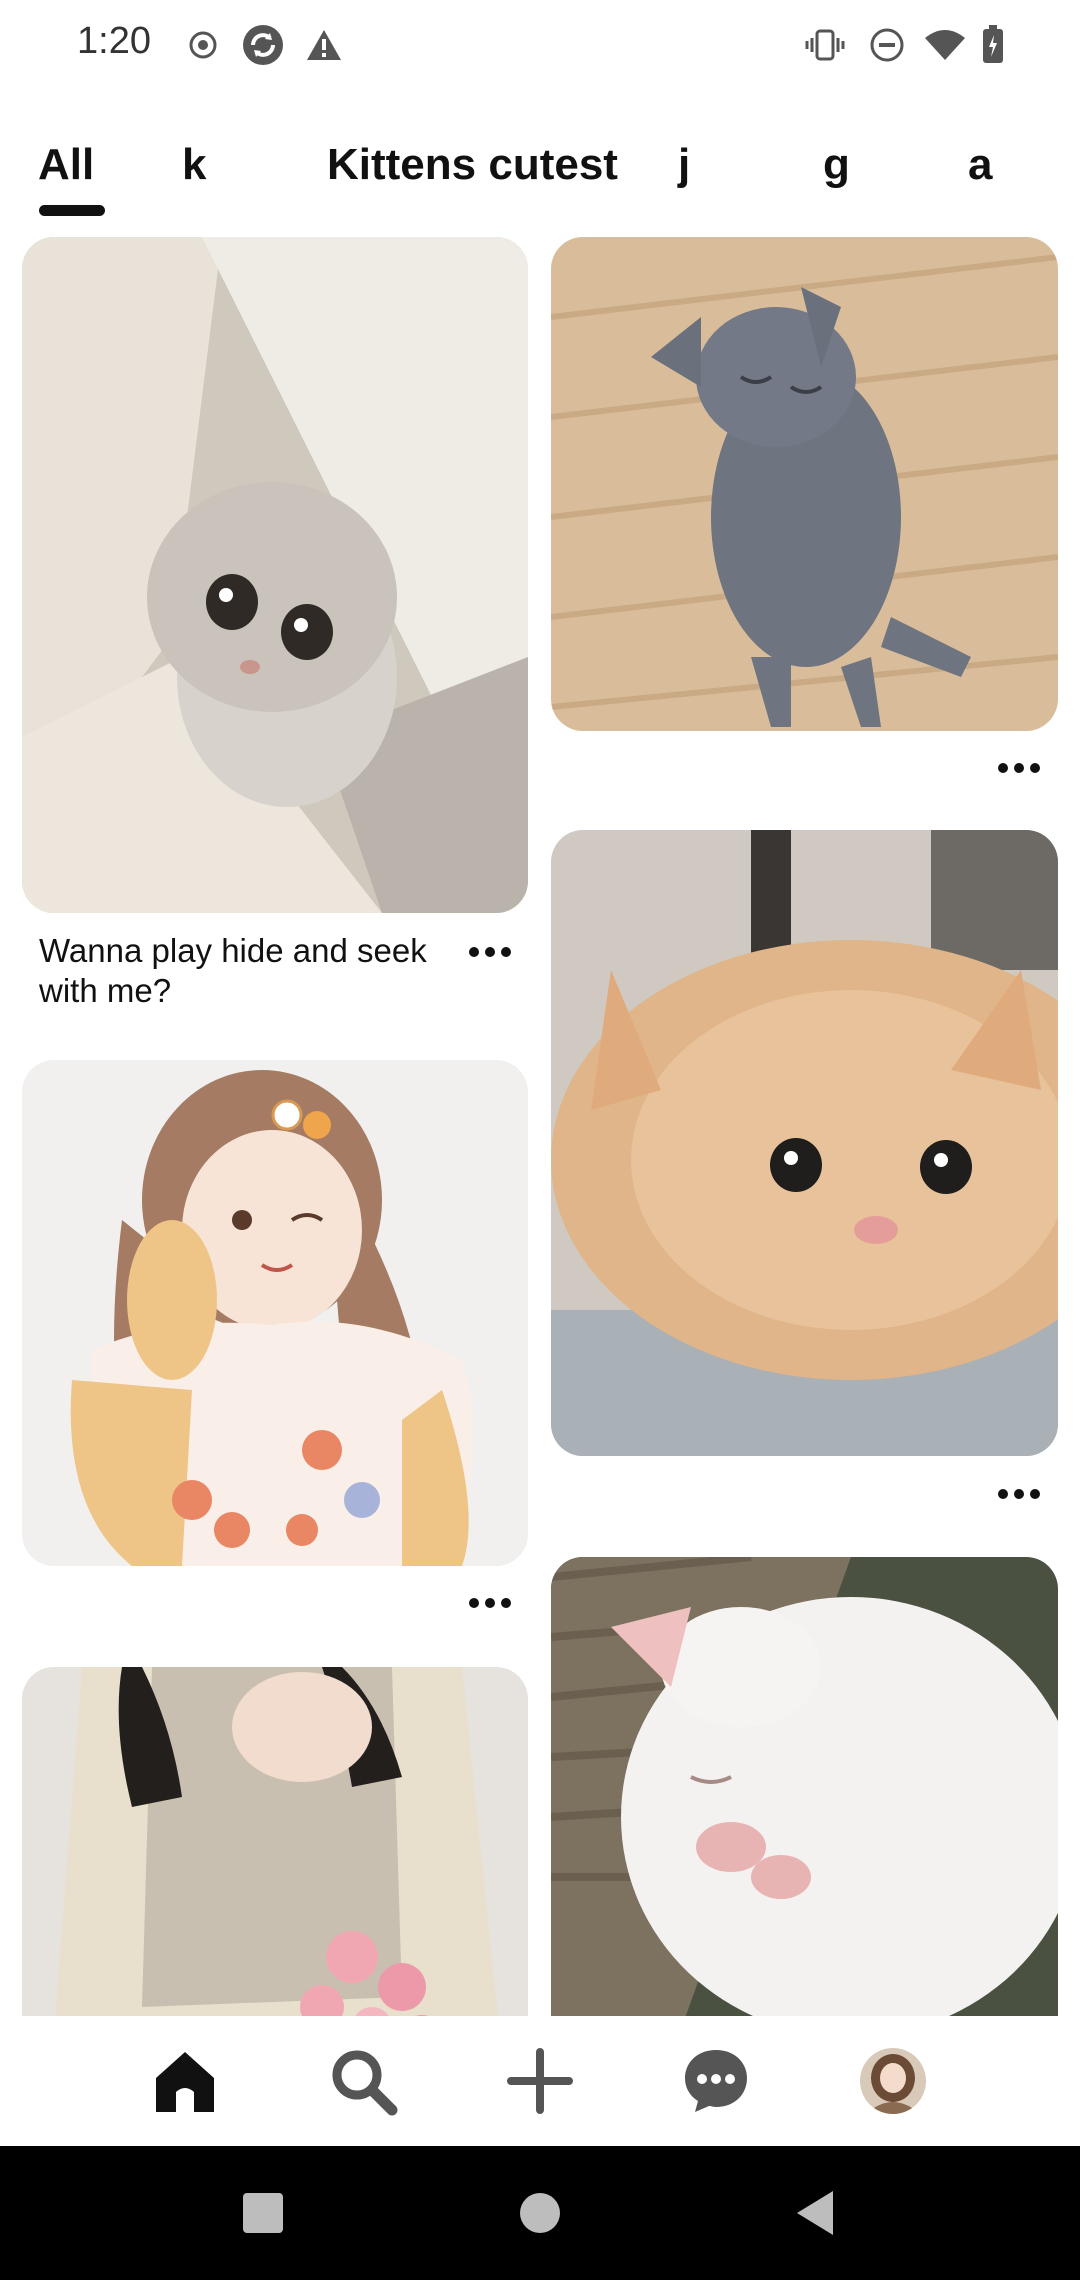 Image resolution: width=1080 pixels, height=2280 pixels. I want to click on warning-icon, so click(324, 45).